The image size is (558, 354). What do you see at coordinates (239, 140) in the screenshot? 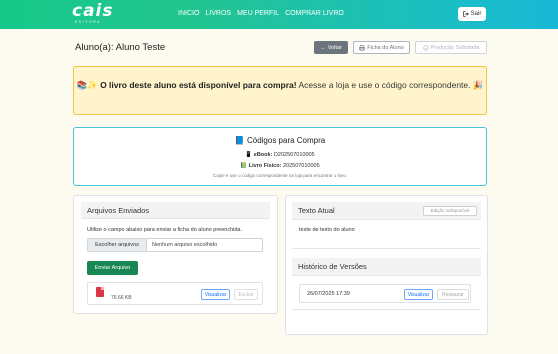
I see `book-icon: 📘` at bounding box center [239, 140].